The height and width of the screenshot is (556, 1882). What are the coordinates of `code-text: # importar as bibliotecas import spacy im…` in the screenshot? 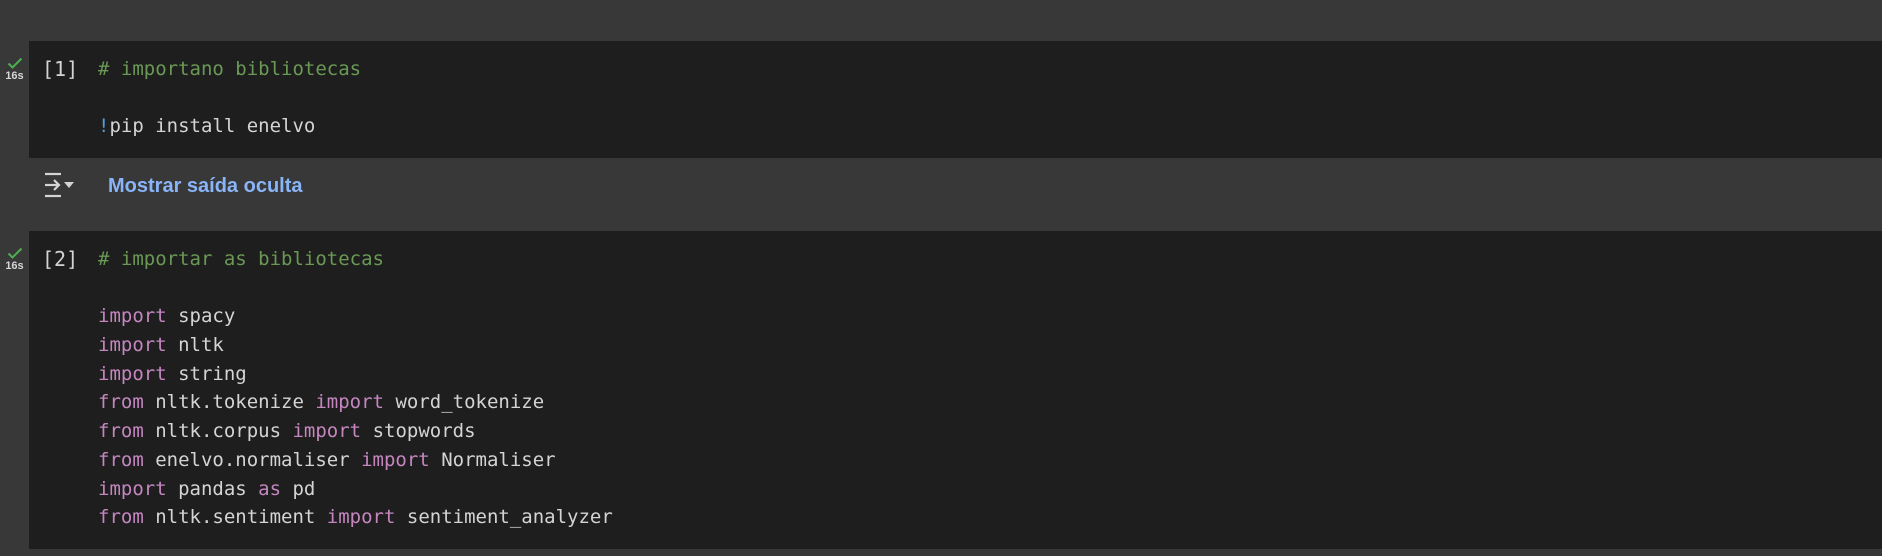 It's located at (355, 388).